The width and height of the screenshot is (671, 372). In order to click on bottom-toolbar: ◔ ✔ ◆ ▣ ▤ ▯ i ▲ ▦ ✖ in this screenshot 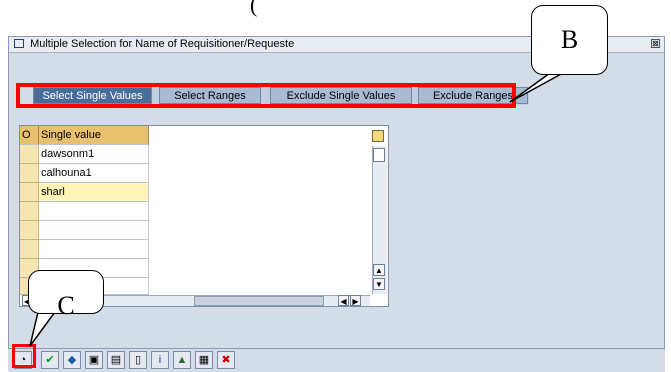, I will do `click(336, 360)`.